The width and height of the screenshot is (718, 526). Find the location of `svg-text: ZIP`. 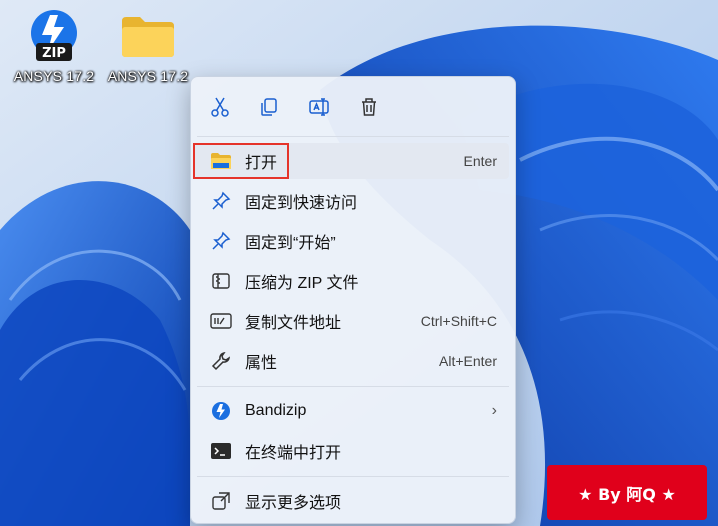

svg-text: ZIP is located at coordinates (54, 53).